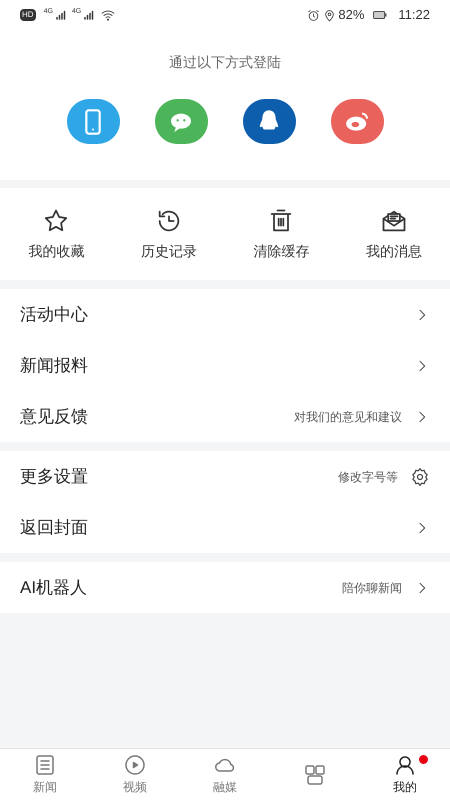 The width and height of the screenshot is (450, 800). I want to click on qq-login-button, so click(269, 121).